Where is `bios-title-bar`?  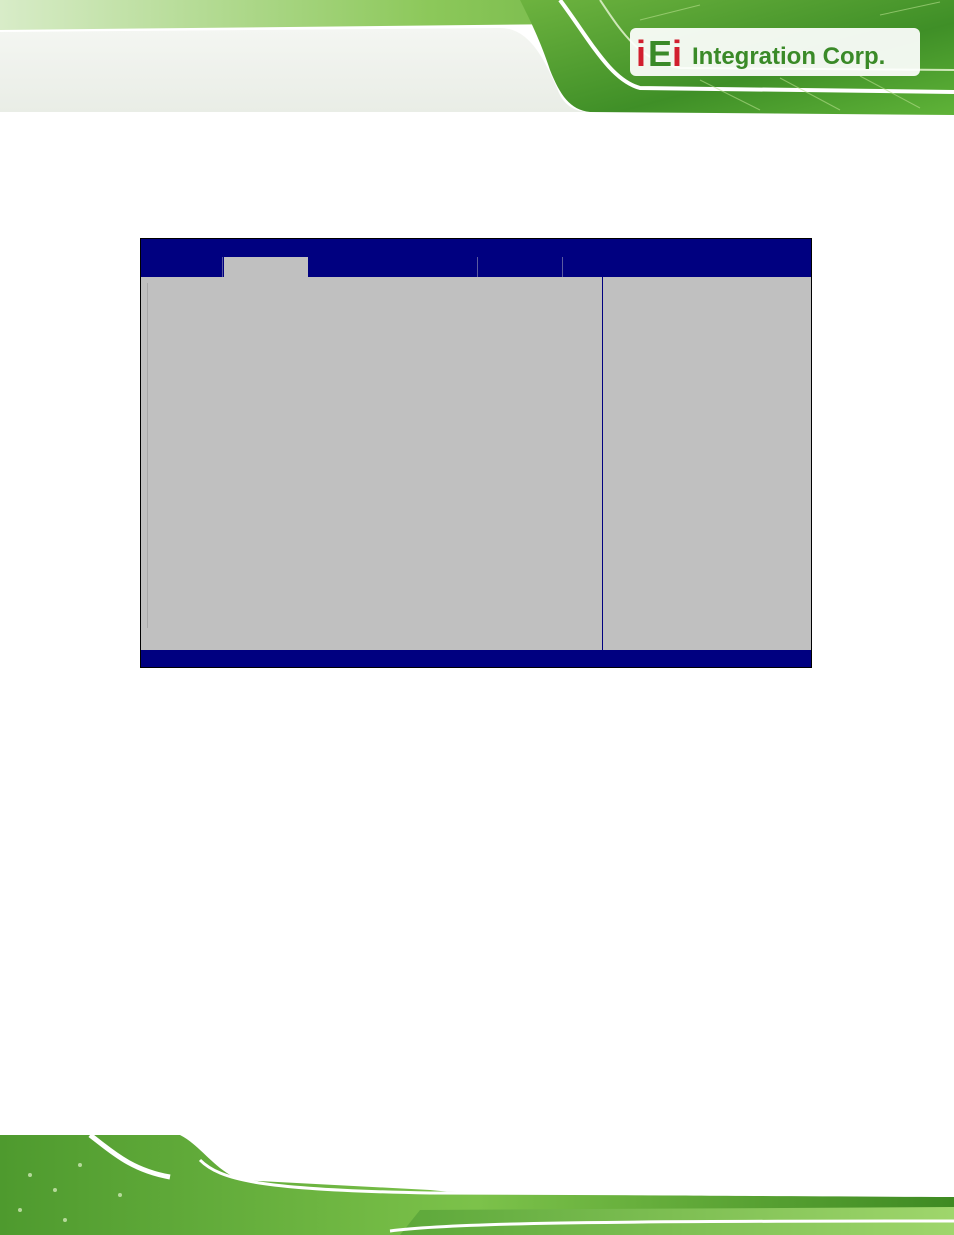 bios-title-bar is located at coordinates (476, 258).